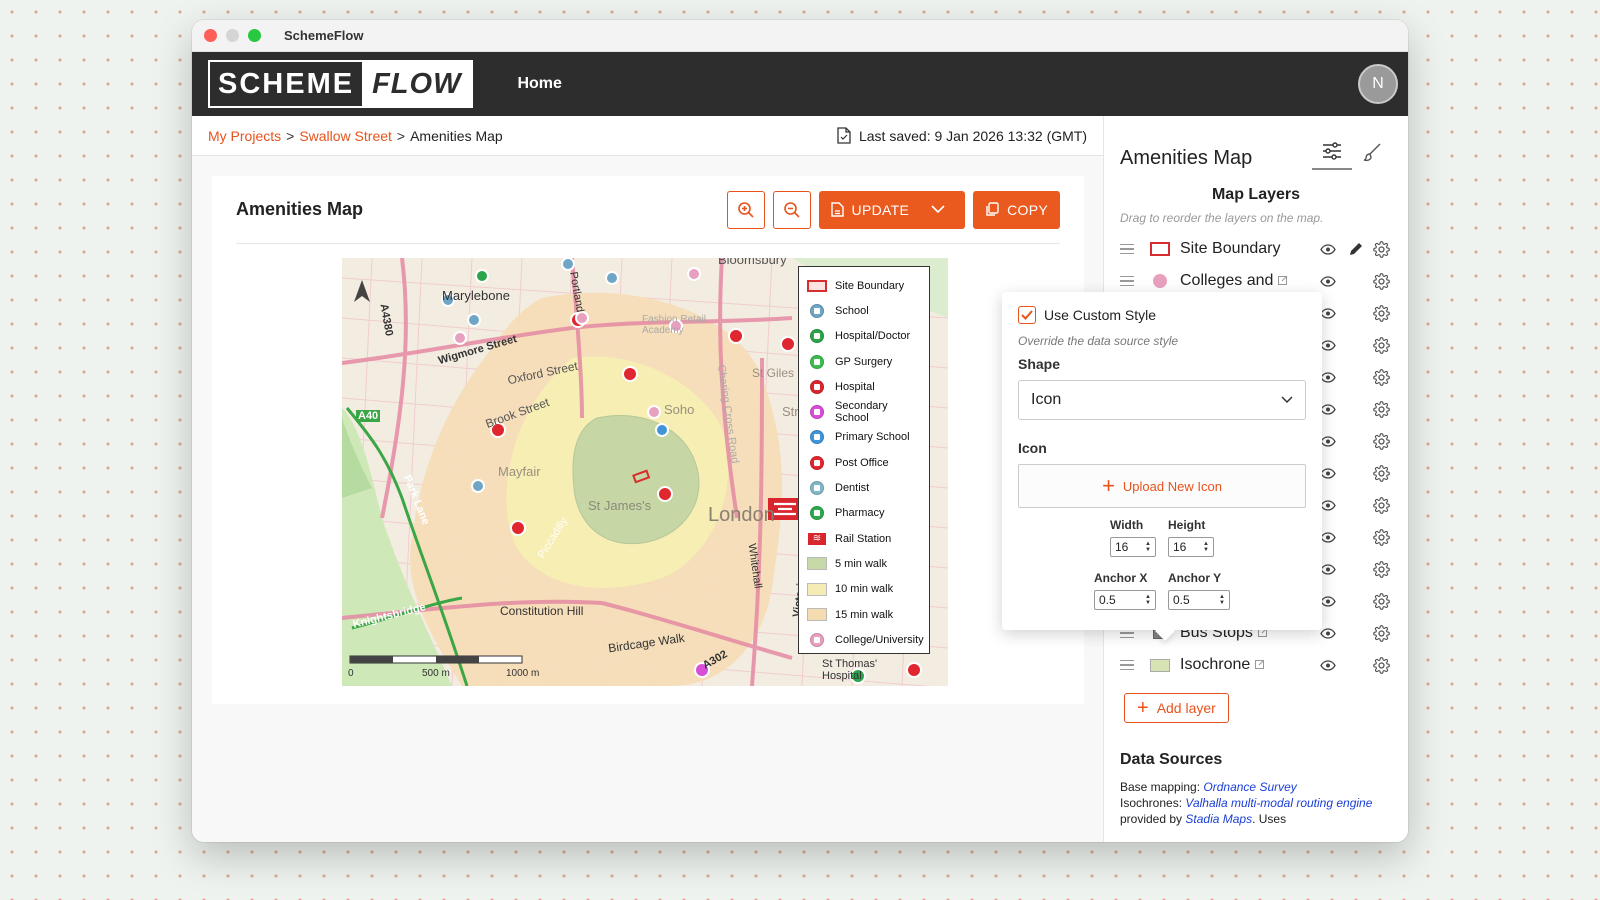 Image resolution: width=1600 pixels, height=900 pixels. What do you see at coordinates (620, 505) in the screenshot?
I see `map-label-stjames: St James's` at bounding box center [620, 505].